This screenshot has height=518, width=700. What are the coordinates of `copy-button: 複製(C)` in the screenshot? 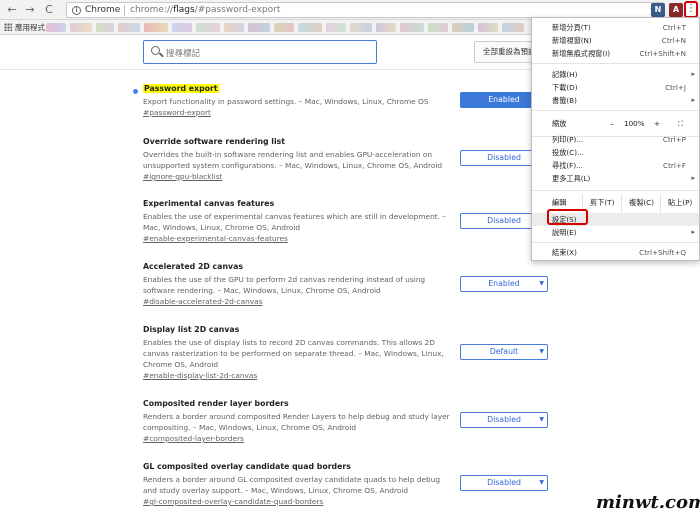 It's located at (641, 203).